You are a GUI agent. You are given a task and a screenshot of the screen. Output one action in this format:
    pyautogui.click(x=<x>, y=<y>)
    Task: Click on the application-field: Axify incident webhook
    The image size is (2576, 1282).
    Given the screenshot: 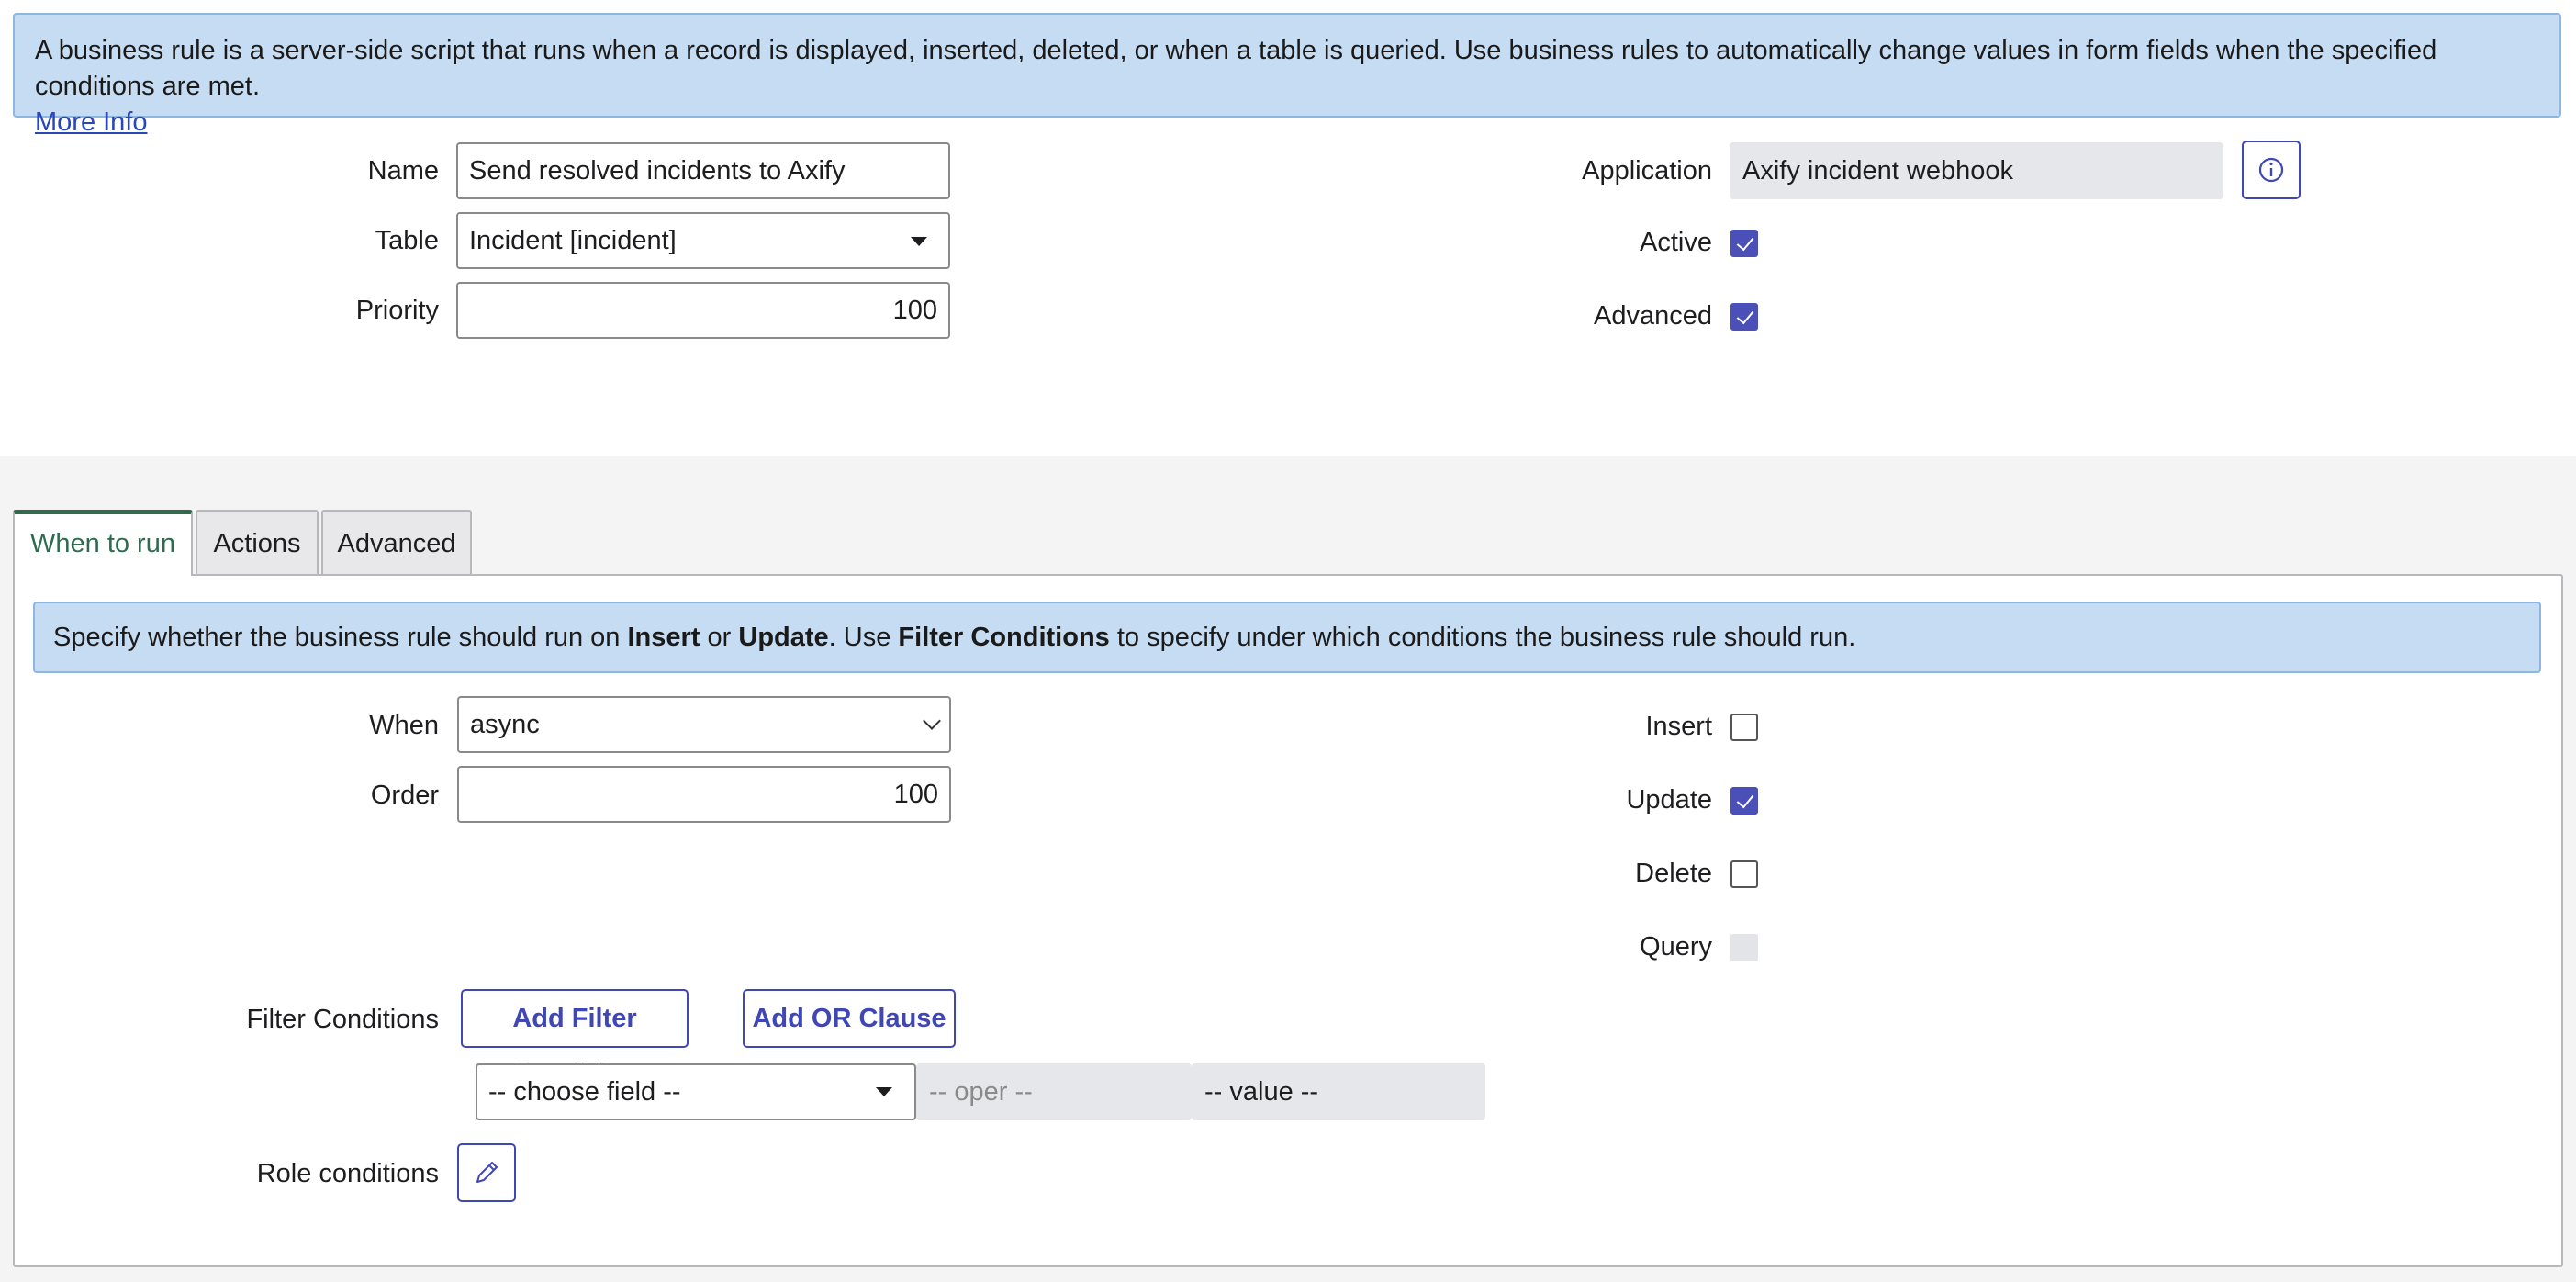 What is the action you would take?
    pyautogui.click(x=1976, y=170)
    